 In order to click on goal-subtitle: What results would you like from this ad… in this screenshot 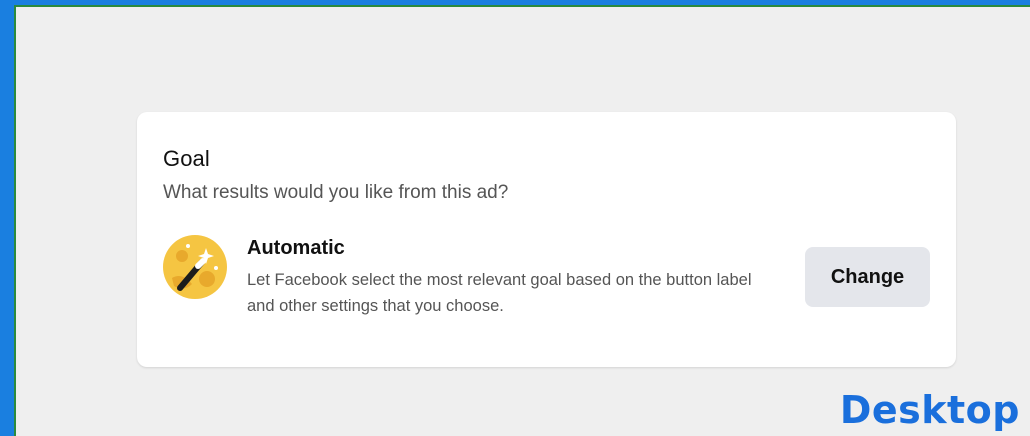, I will do `click(336, 192)`.